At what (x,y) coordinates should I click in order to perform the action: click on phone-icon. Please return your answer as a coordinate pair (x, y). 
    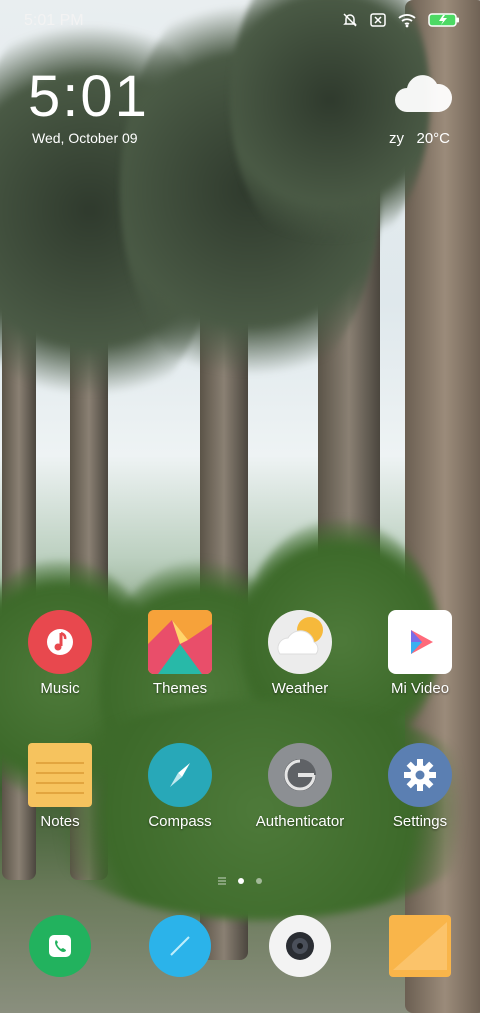
    Looking at the image, I should click on (60, 946).